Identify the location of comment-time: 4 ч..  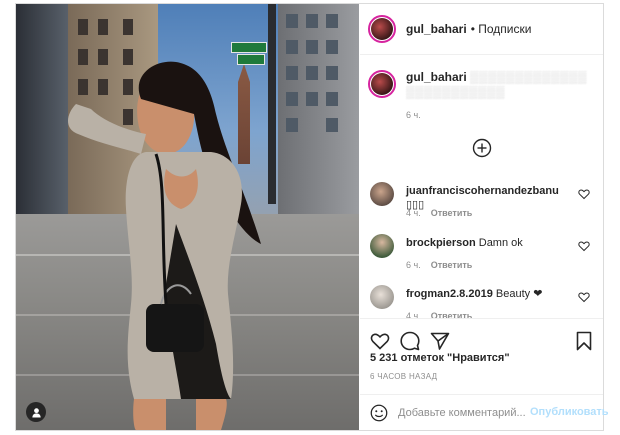
(413, 213).